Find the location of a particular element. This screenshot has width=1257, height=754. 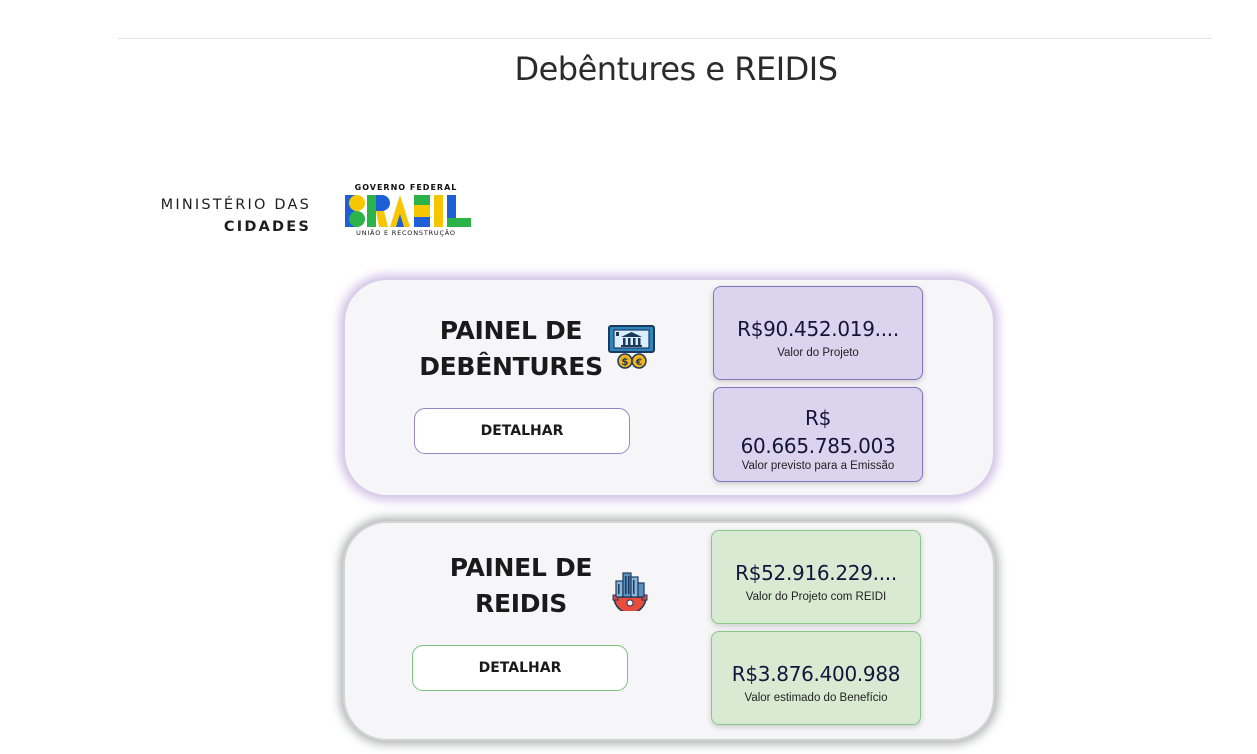

reidis-valor-projeto-label: Valor do Projeto com REIDI is located at coordinates (816, 597).